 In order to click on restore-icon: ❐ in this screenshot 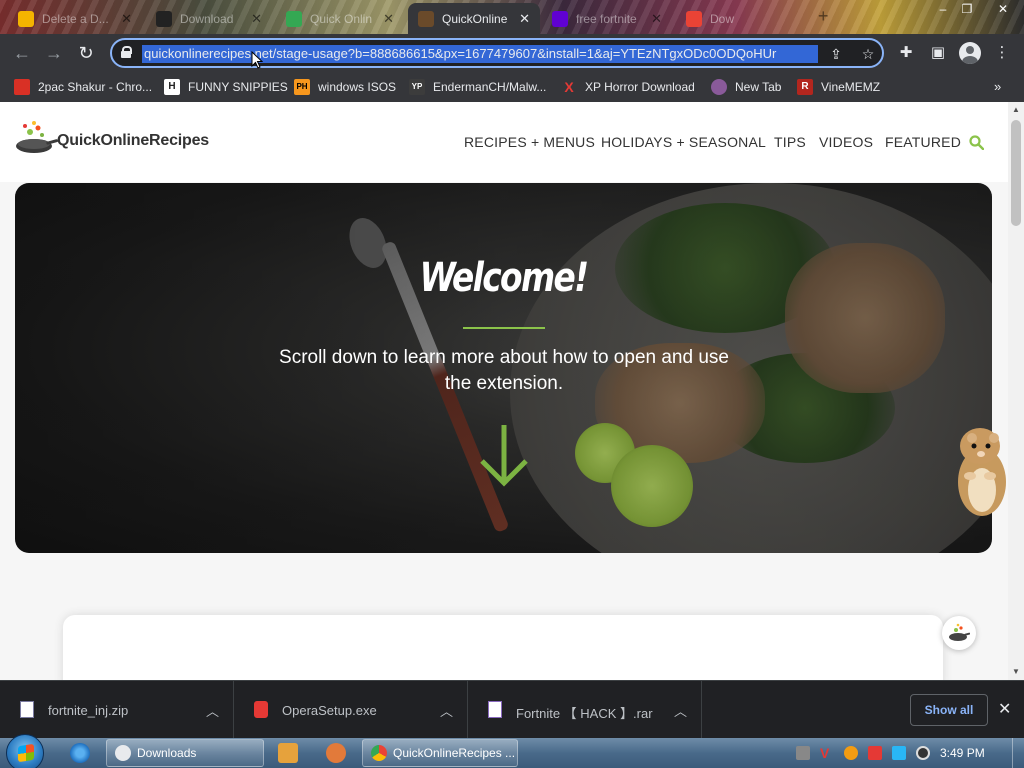, I will do `click(967, 10)`.